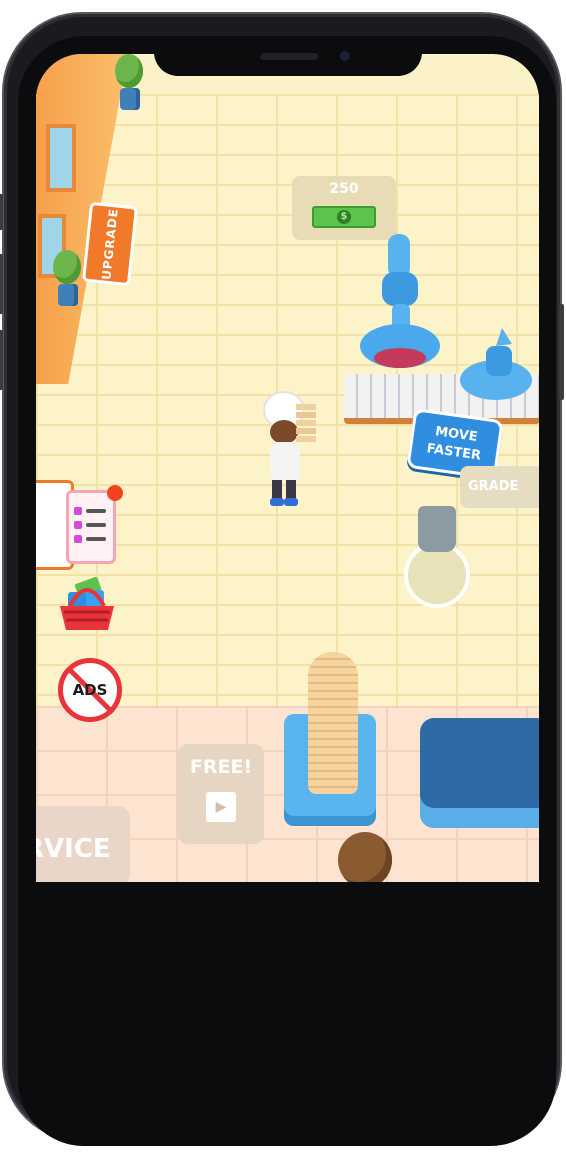 The height and width of the screenshot is (1156, 566). I want to click on no-ads-label: ADS, so click(90, 690).